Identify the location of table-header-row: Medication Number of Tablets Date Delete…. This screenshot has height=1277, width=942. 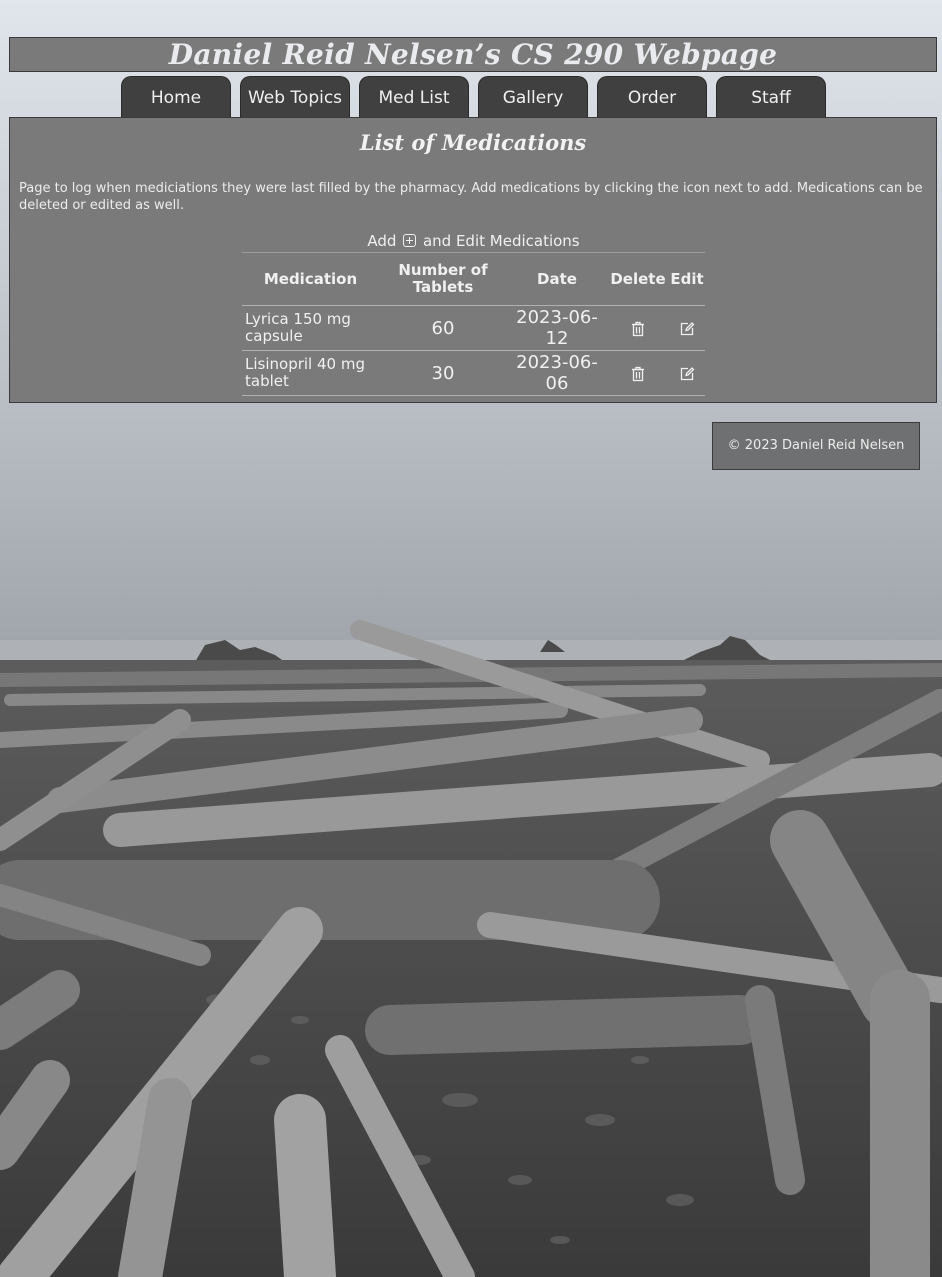
(473, 279).